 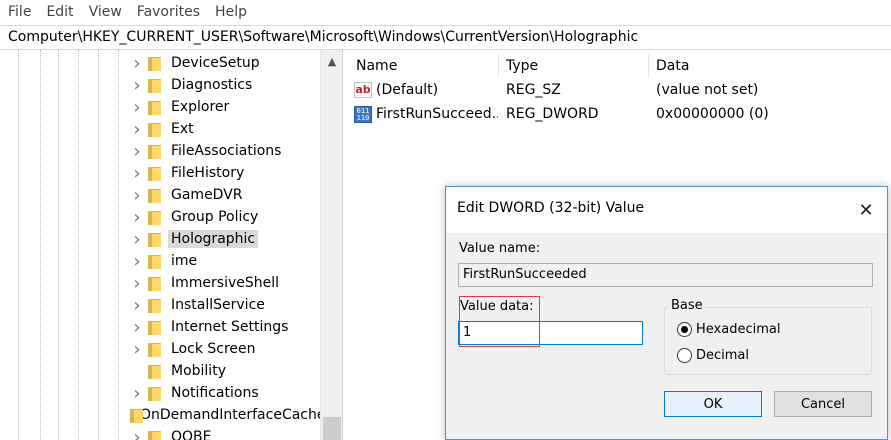 What do you see at coordinates (213, 349) in the screenshot?
I see `tree-item-label: Lock Screen` at bounding box center [213, 349].